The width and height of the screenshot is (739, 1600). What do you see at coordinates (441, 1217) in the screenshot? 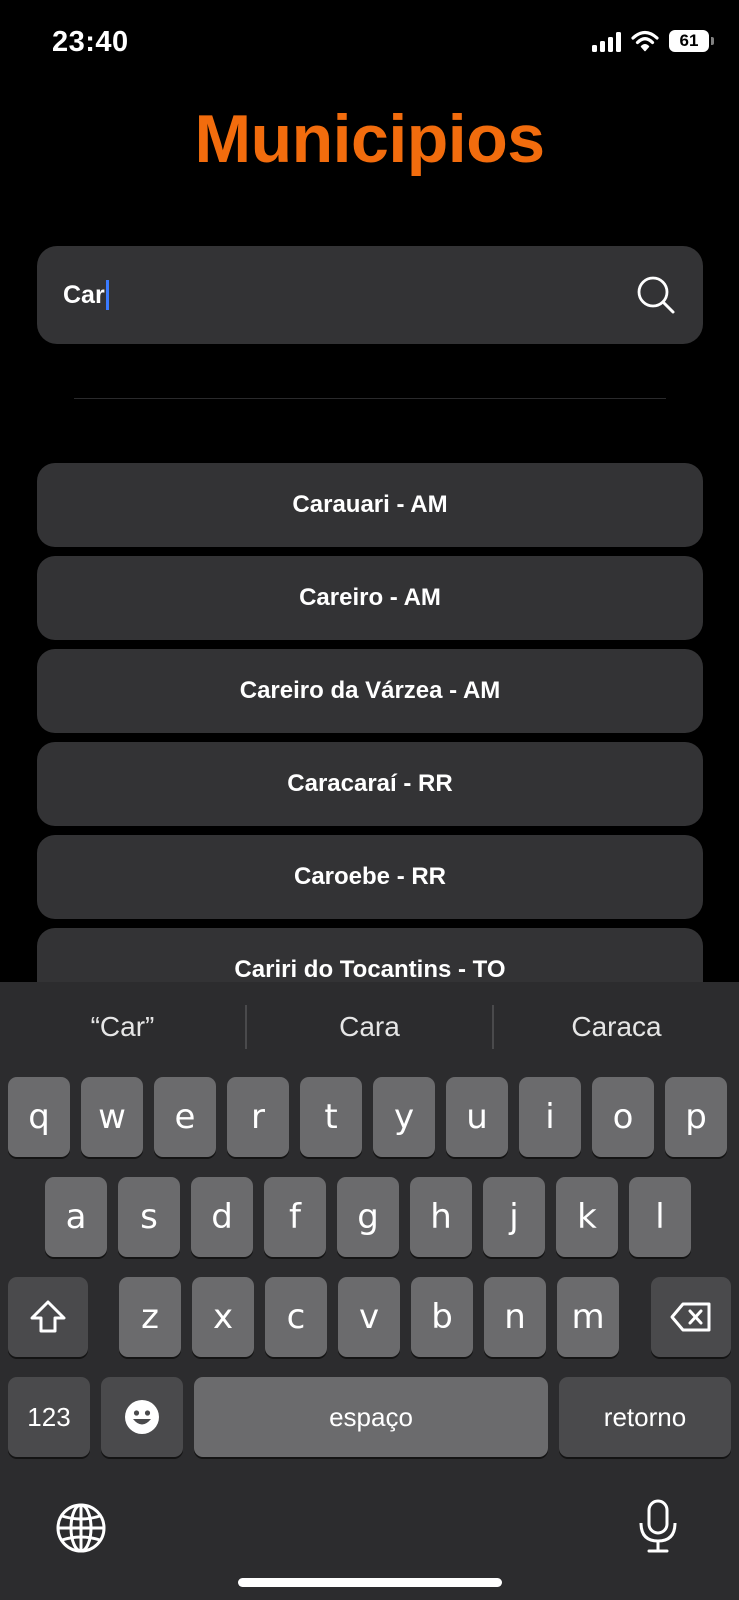
I see `key-h: h` at bounding box center [441, 1217].